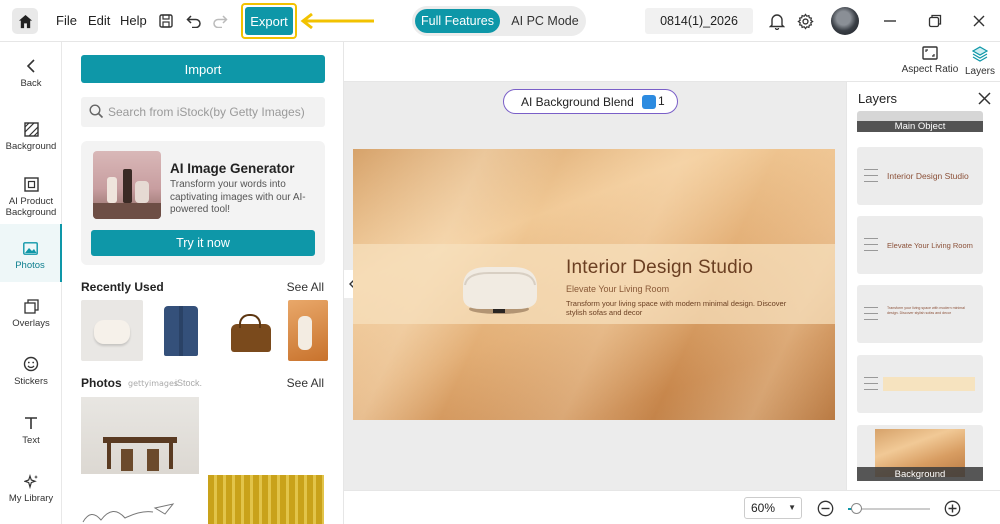 This screenshot has width=1000, height=524. I want to click on caret-down-icon: ▼, so click(792, 507).